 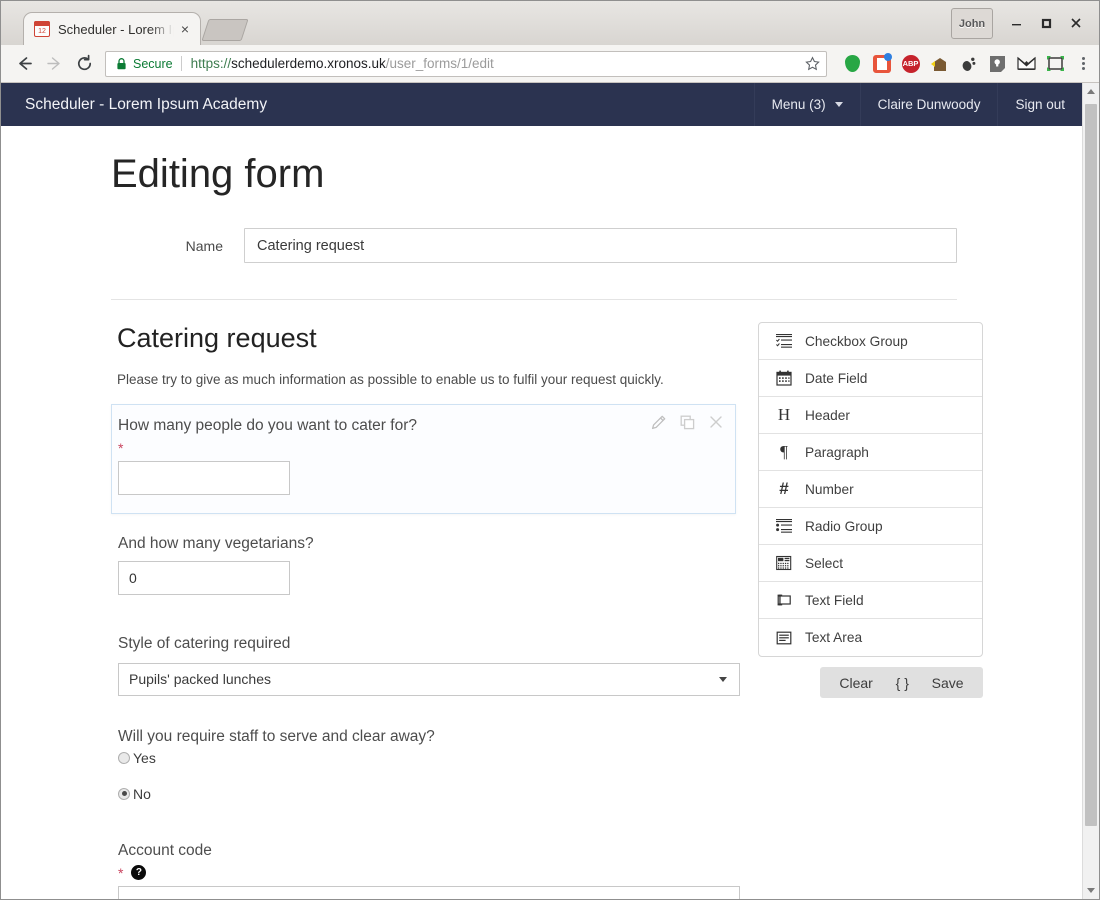 What do you see at coordinates (423, 873) in the screenshot?
I see `field-required-row: * ?` at bounding box center [423, 873].